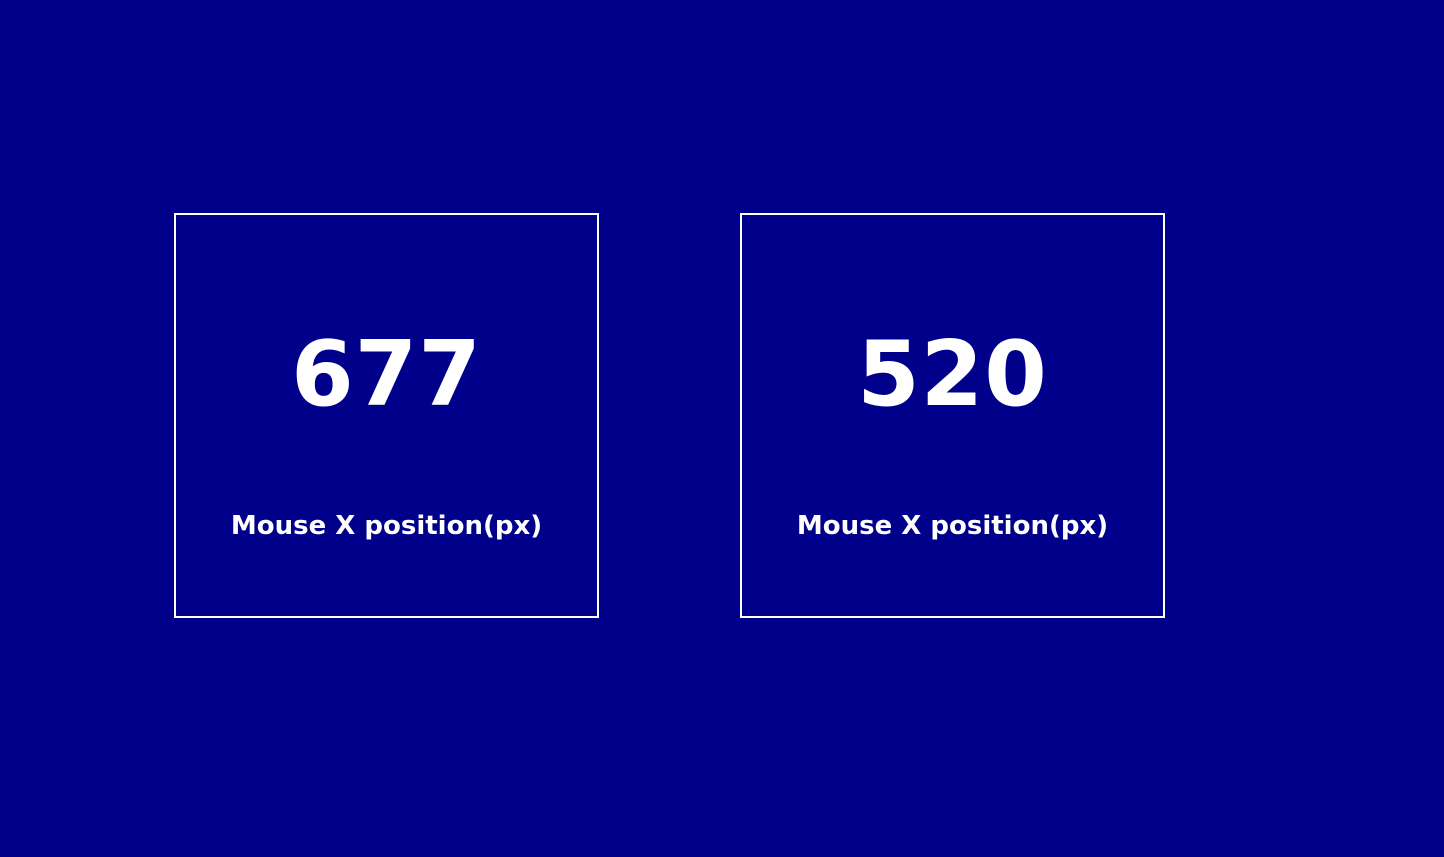 The image size is (1444, 857). Describe the element at coordinates (386, 374) in the screenshot. I see `mouse-position-value: 677` at that location.